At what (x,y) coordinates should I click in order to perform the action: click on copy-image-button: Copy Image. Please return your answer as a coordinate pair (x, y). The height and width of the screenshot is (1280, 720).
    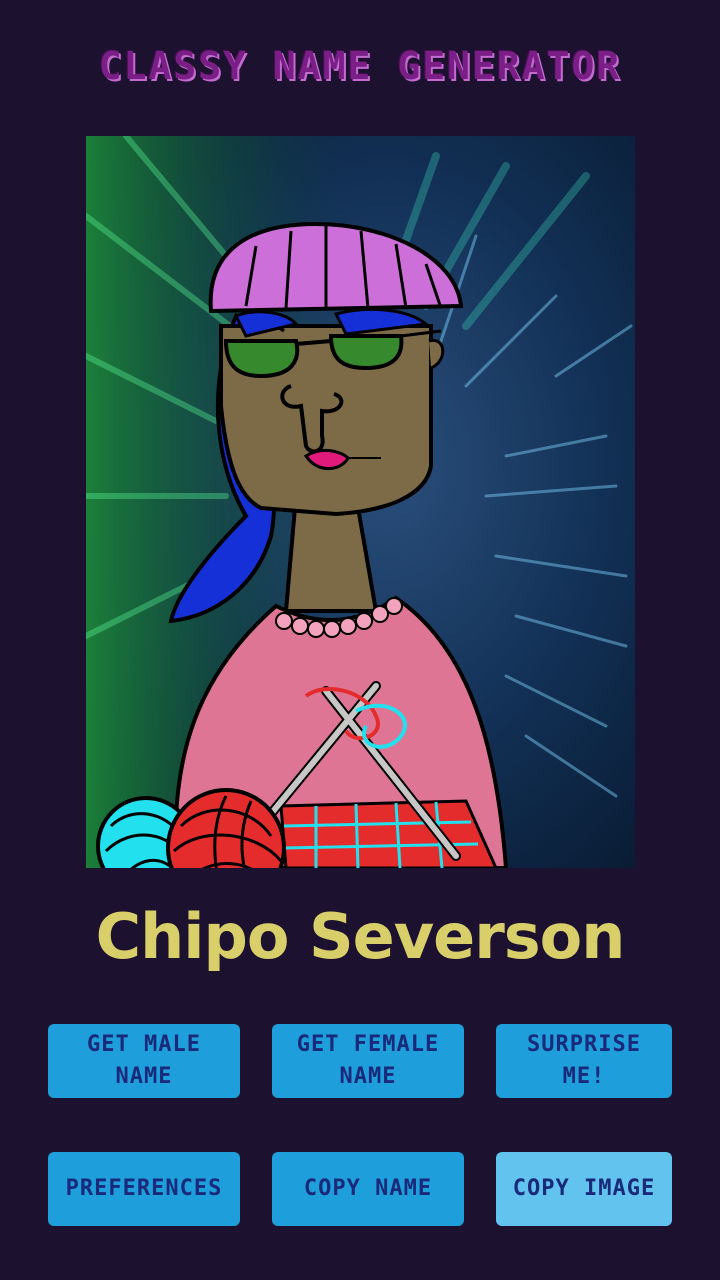
    Looking at the image, I should click on (584, 1189).